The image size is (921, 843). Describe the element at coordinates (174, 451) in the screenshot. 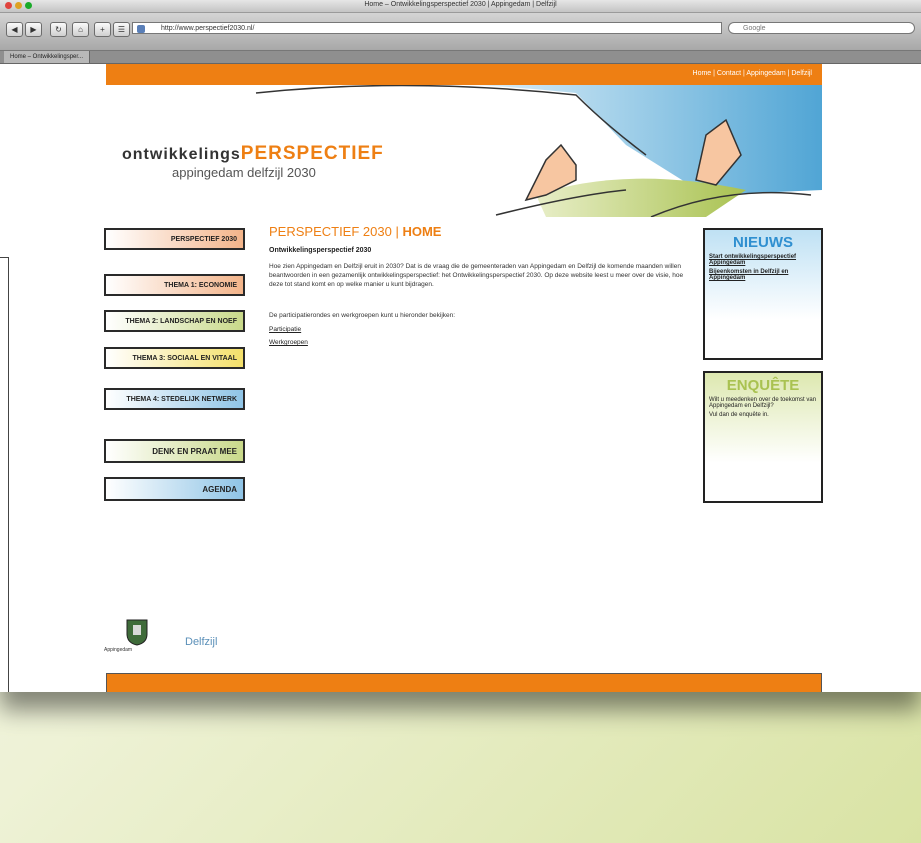

I see `nav-button-6: DENK EN PRAAT MEE` at that location.